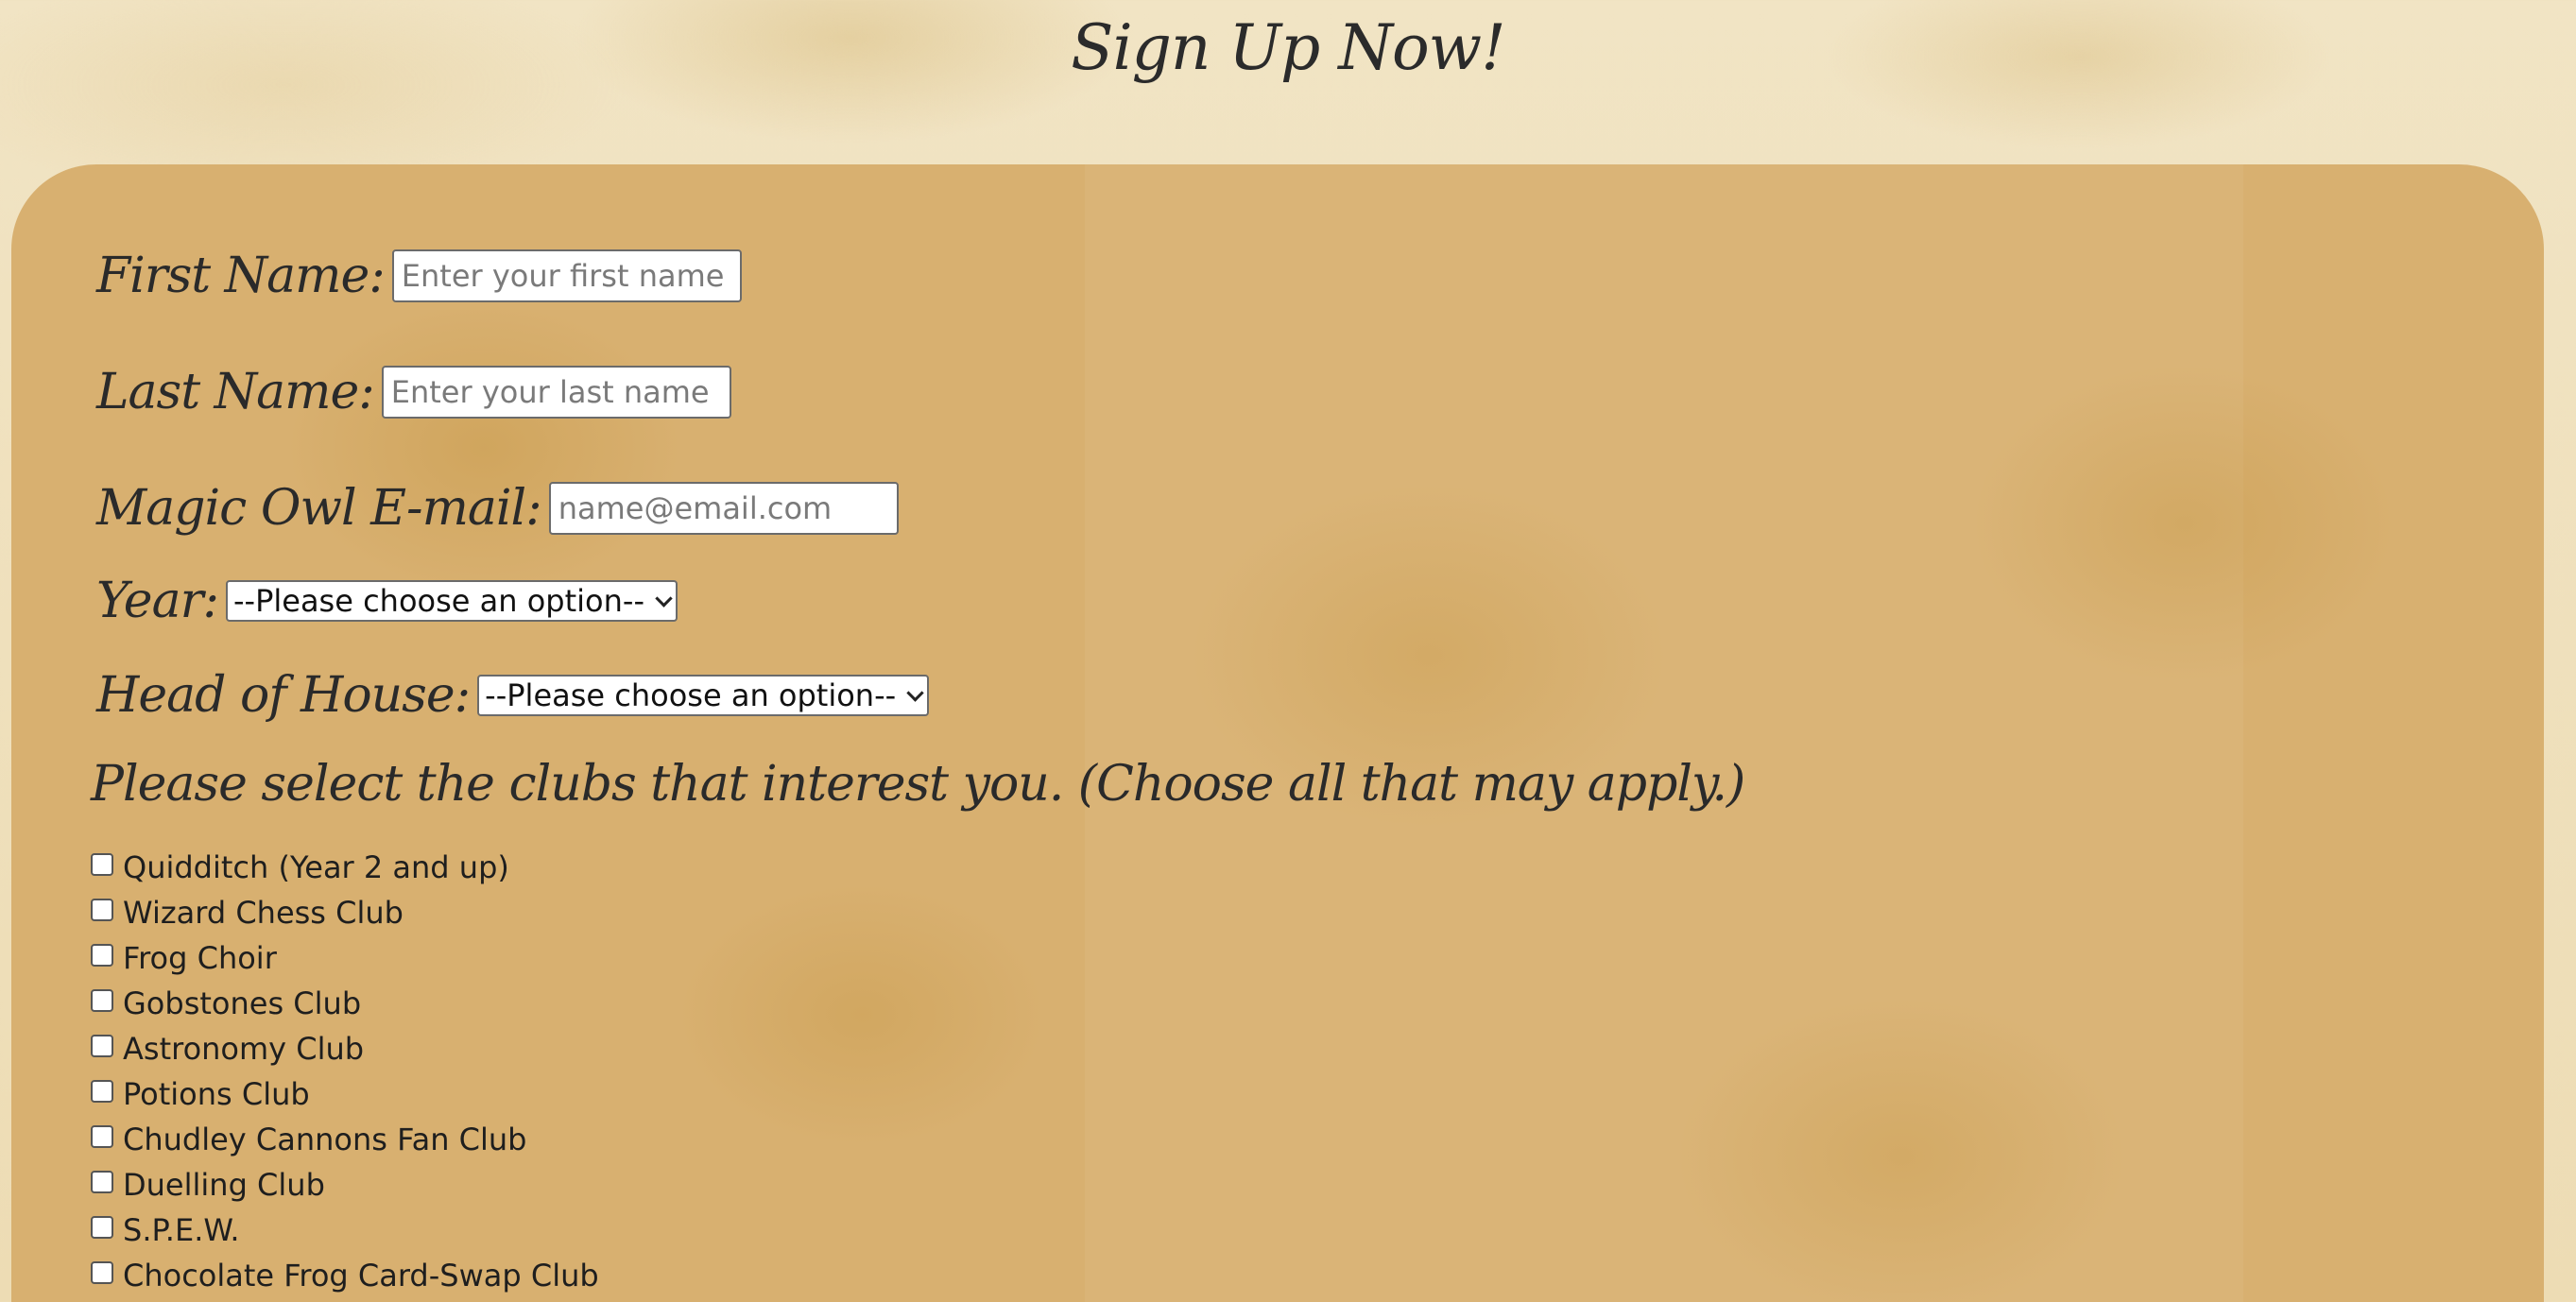 The image size is (2576, 1302). I want to click on club-label: Frog Choir, so click(200, 958).